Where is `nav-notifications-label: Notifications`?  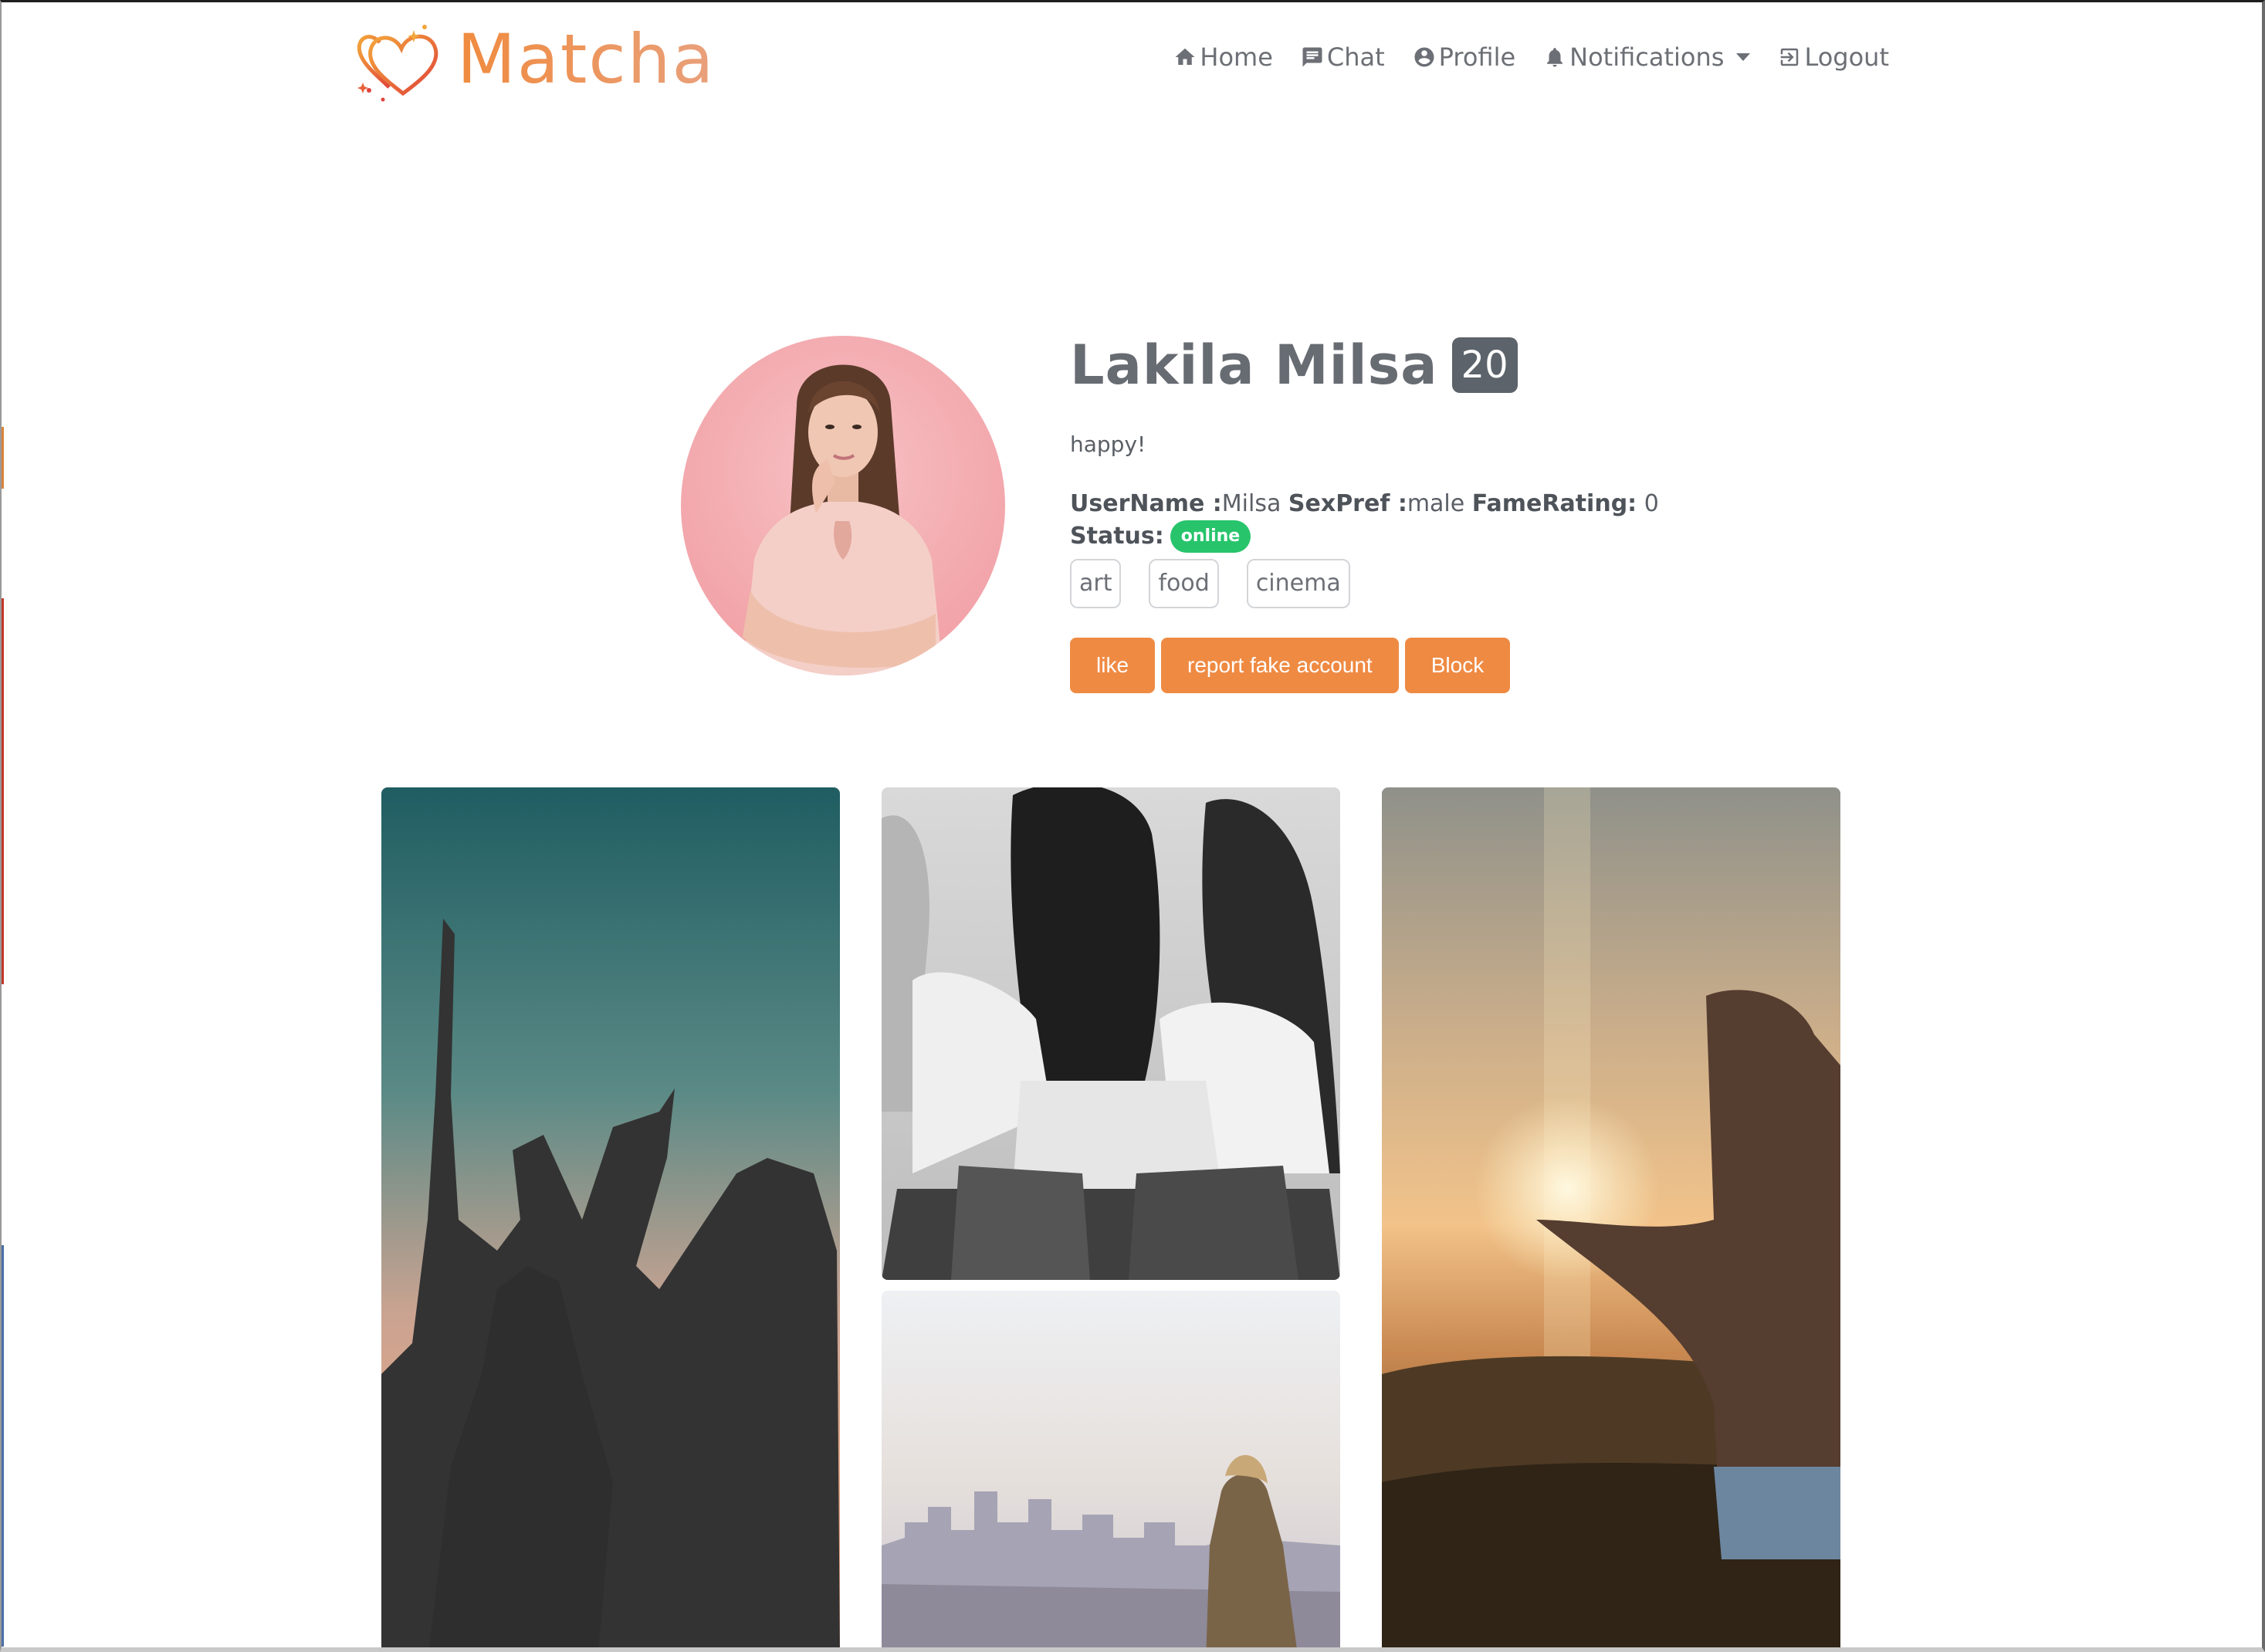 nav-notifications-label: Notifications is located at coordinates (1647, 57).